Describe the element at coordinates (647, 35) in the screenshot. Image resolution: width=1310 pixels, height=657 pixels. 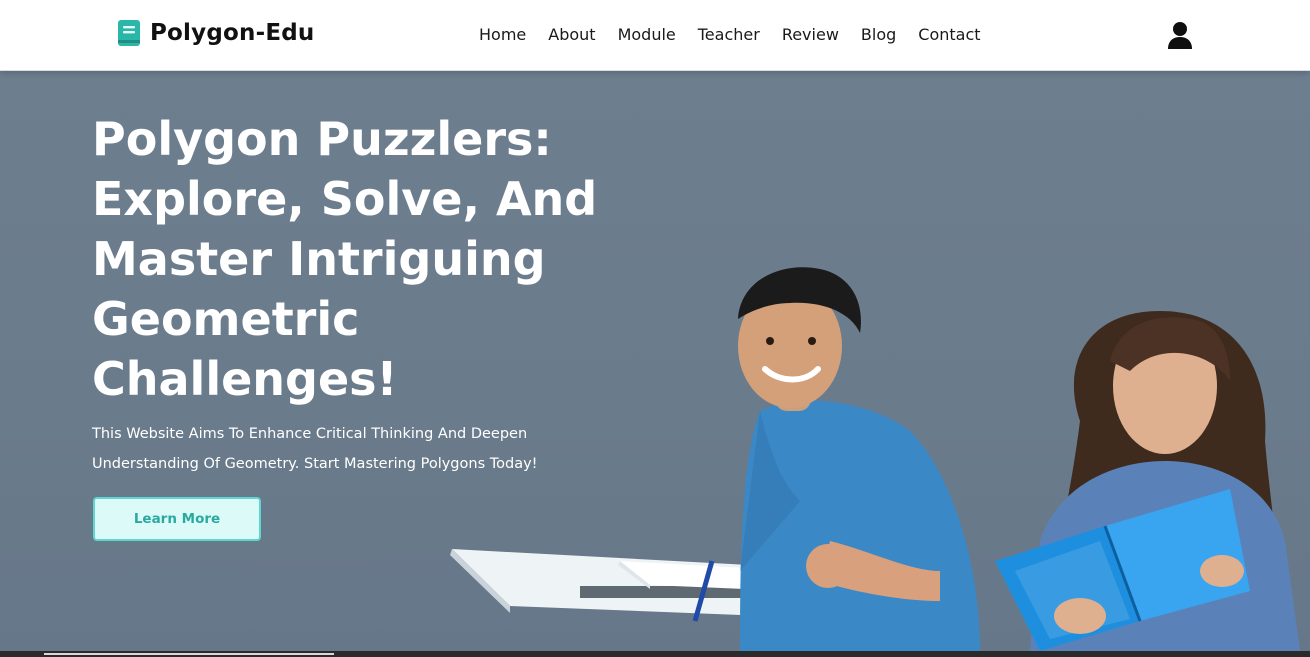
I see `nav-module: Module` at that location.